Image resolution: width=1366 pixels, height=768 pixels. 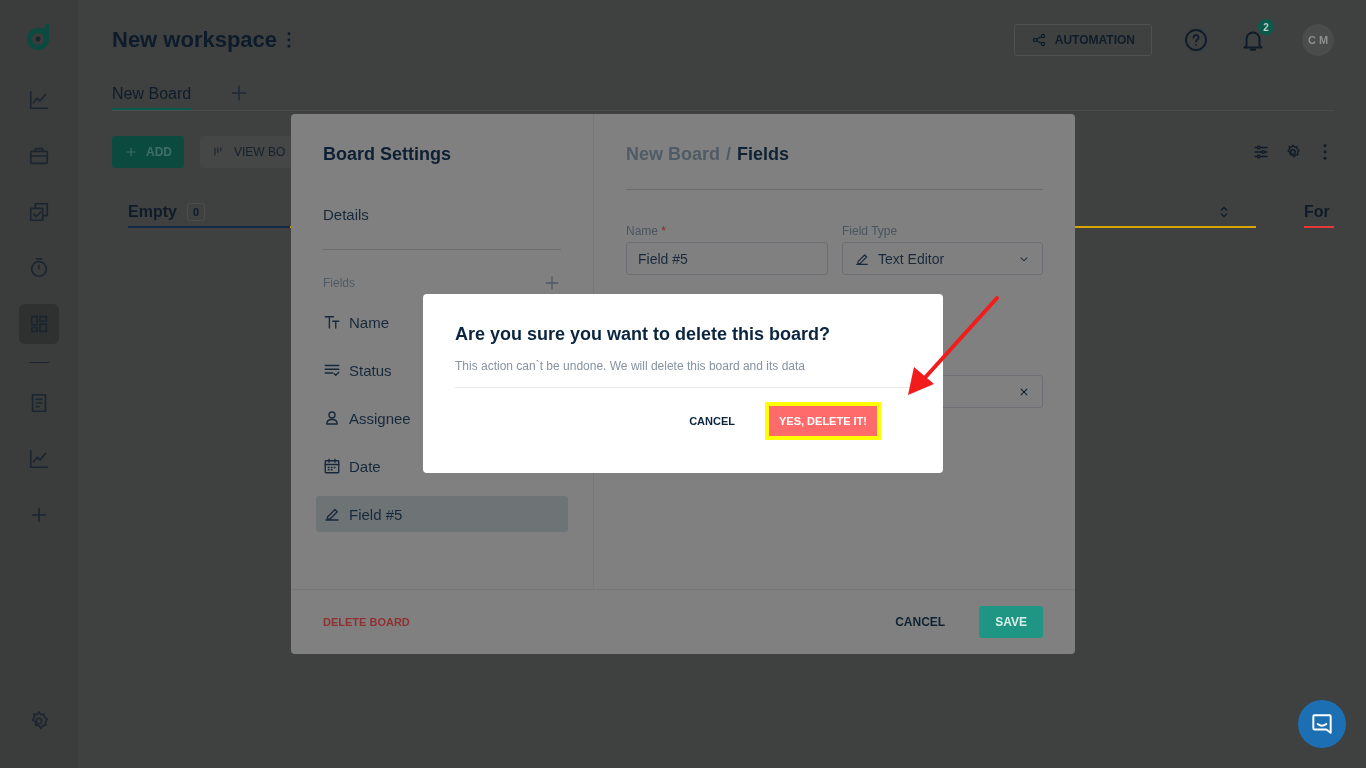 What do you see at coordinates (664, 231) in the screenshot?
I see `required-mark: *` at bounding box center [664, 231].